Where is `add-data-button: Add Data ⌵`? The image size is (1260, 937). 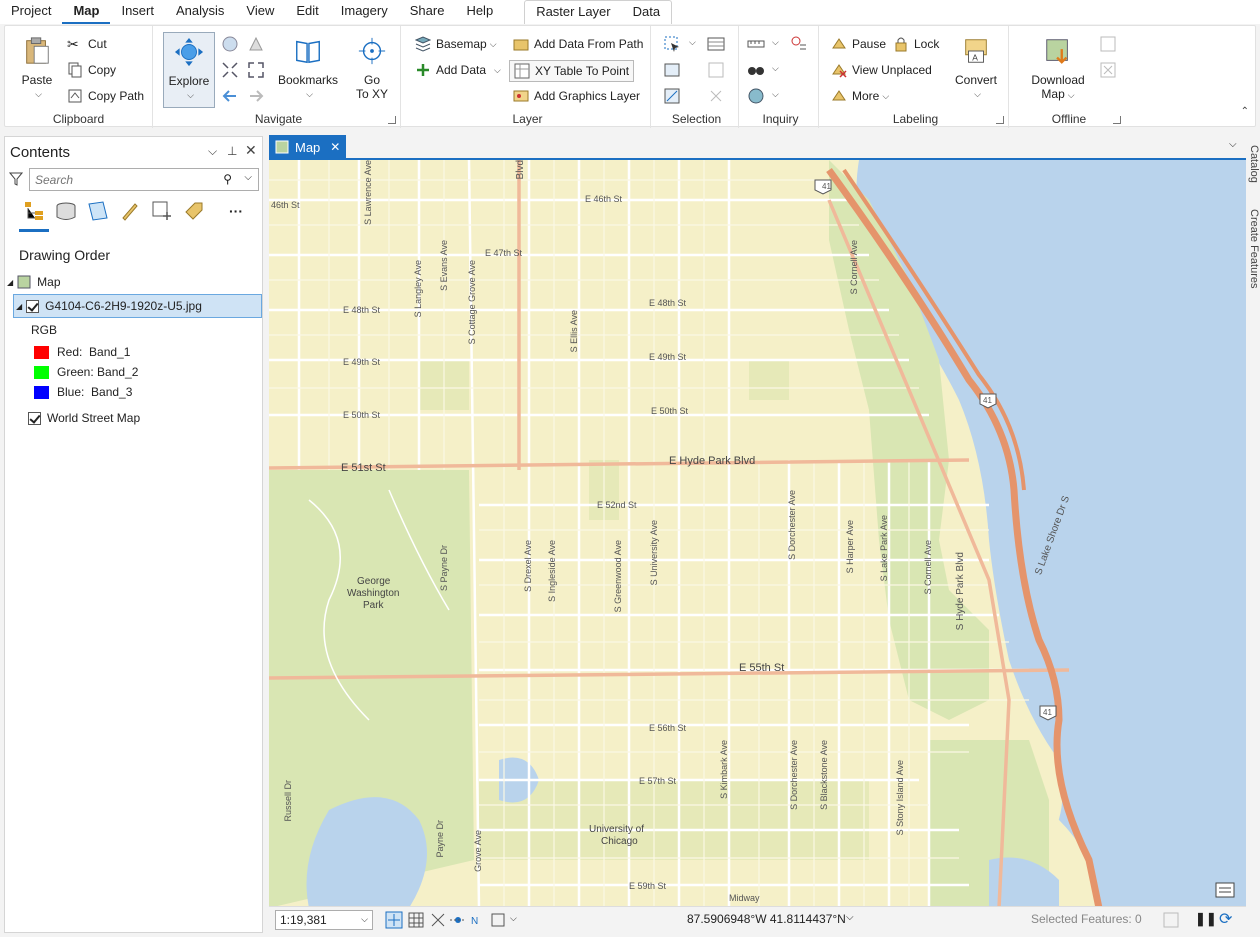 add-data-button: Add Data ⌵ is located at coordinates (458, 70).